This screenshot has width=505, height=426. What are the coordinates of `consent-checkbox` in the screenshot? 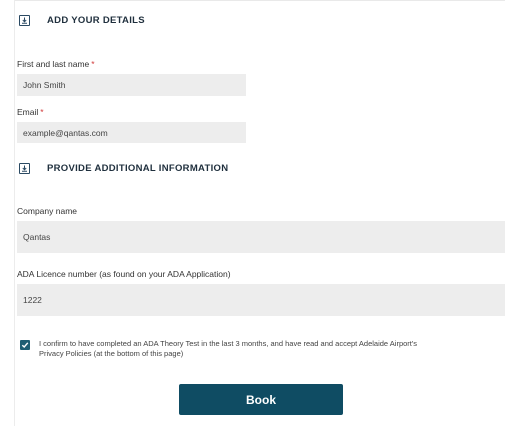 It's located at (25, 345).